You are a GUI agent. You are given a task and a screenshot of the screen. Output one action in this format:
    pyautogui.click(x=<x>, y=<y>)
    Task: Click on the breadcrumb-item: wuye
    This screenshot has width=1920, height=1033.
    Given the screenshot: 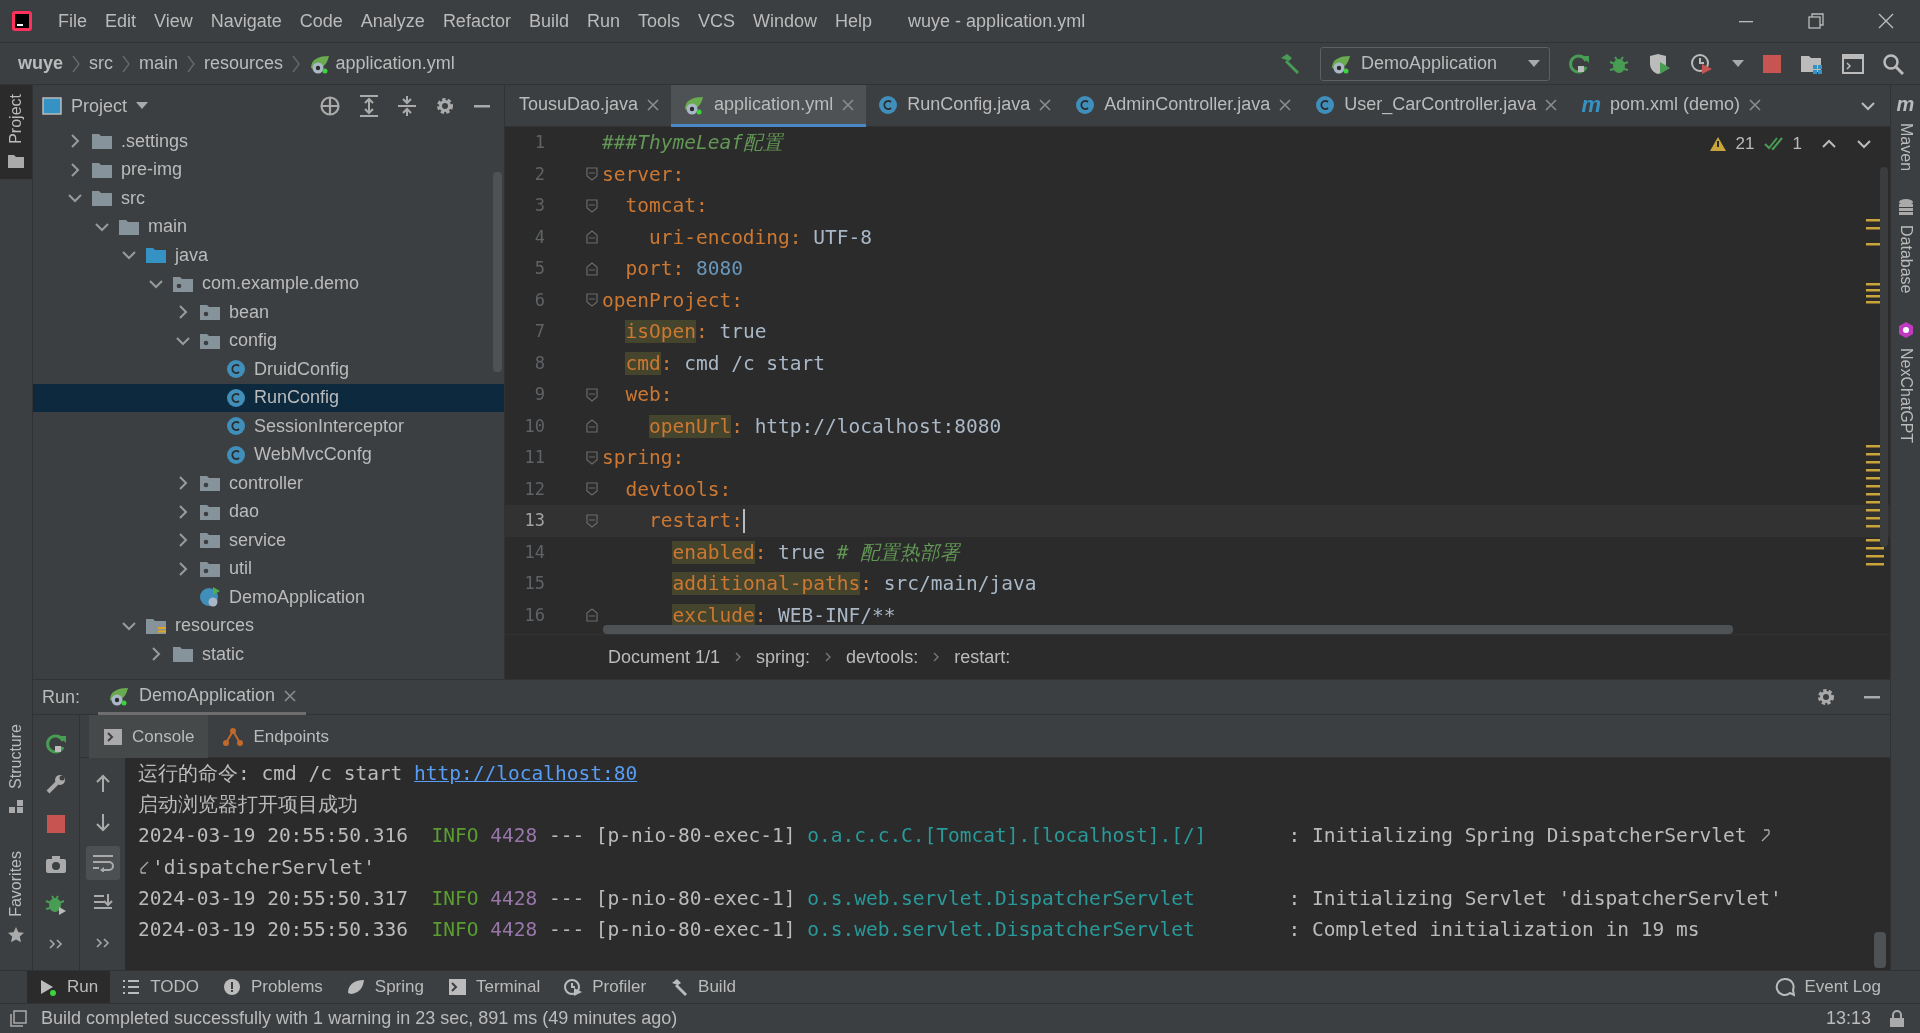 What is the action you would take?
    pyautogui.click(x=41, y=63)
    